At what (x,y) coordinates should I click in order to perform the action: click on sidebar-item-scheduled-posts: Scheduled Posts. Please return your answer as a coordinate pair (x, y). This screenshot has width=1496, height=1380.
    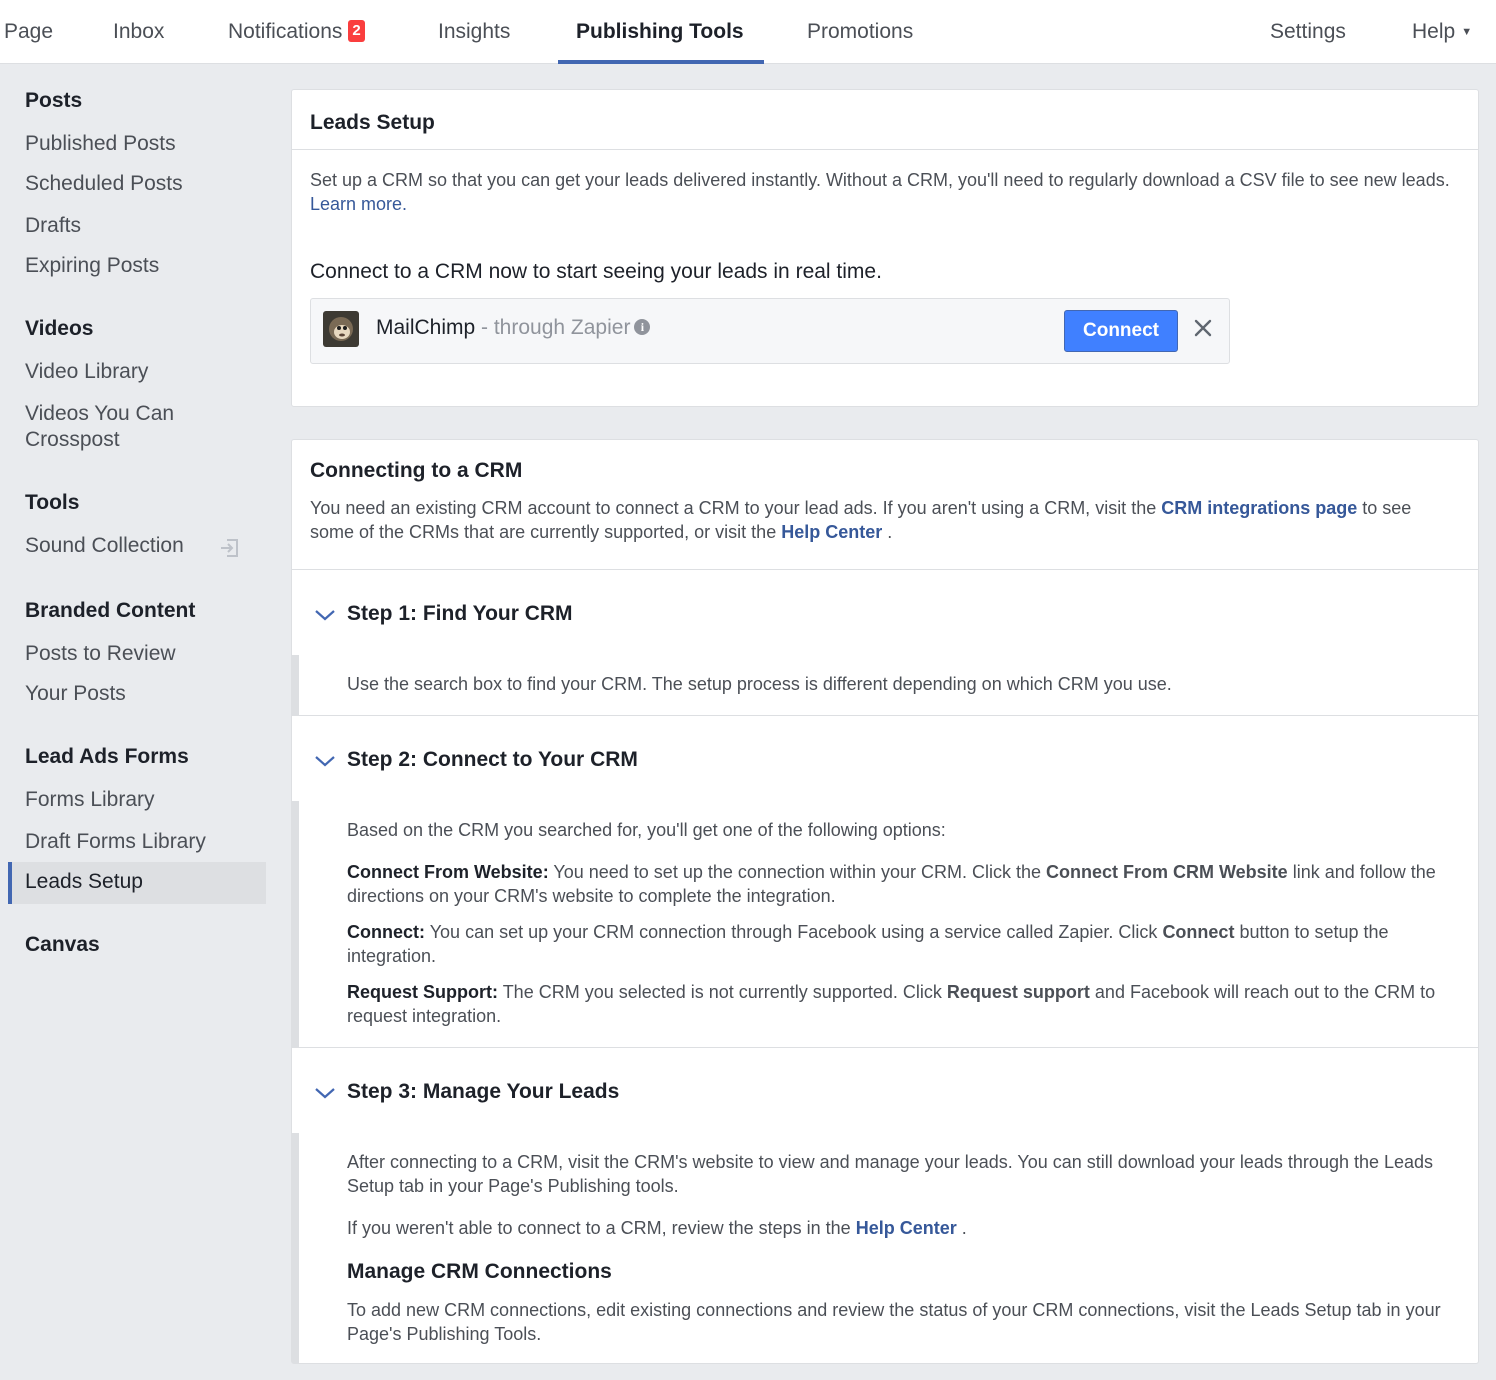
    Looking at the image, I should click on (104, 184).